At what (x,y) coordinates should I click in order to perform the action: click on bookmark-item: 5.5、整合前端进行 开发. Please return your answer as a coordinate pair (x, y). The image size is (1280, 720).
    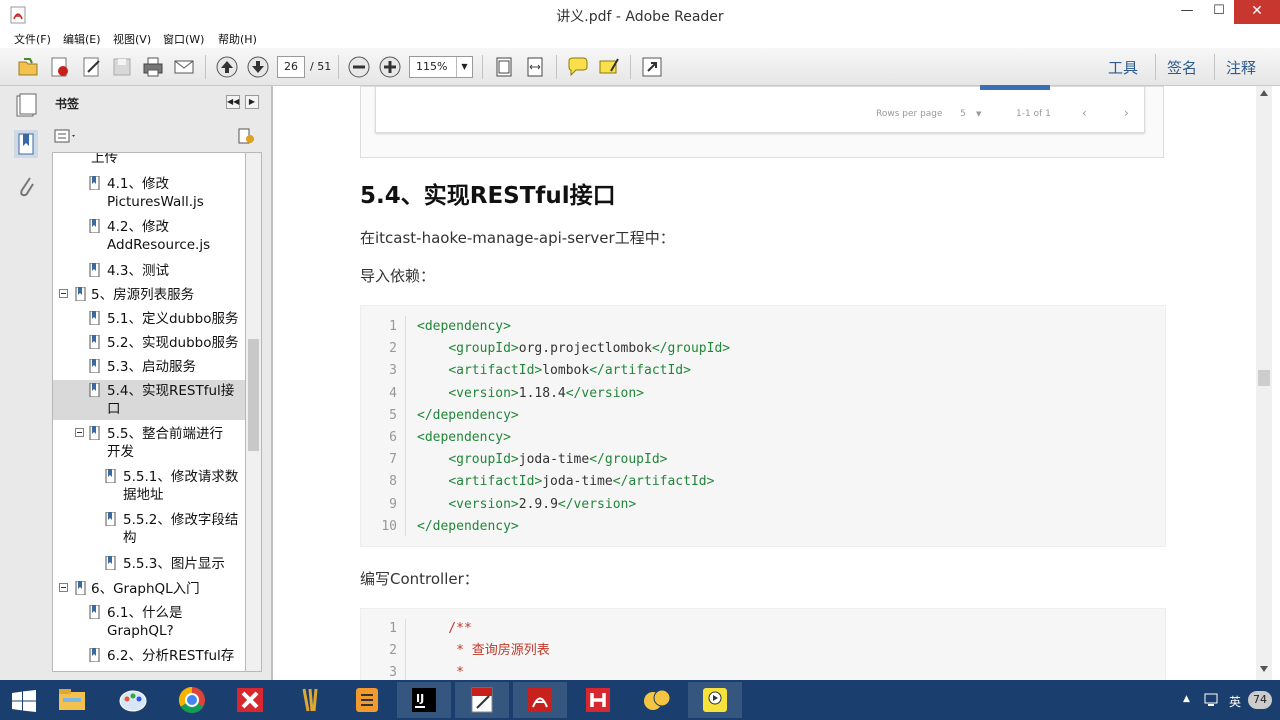
    Looking at the image, I should click on (149, 443).